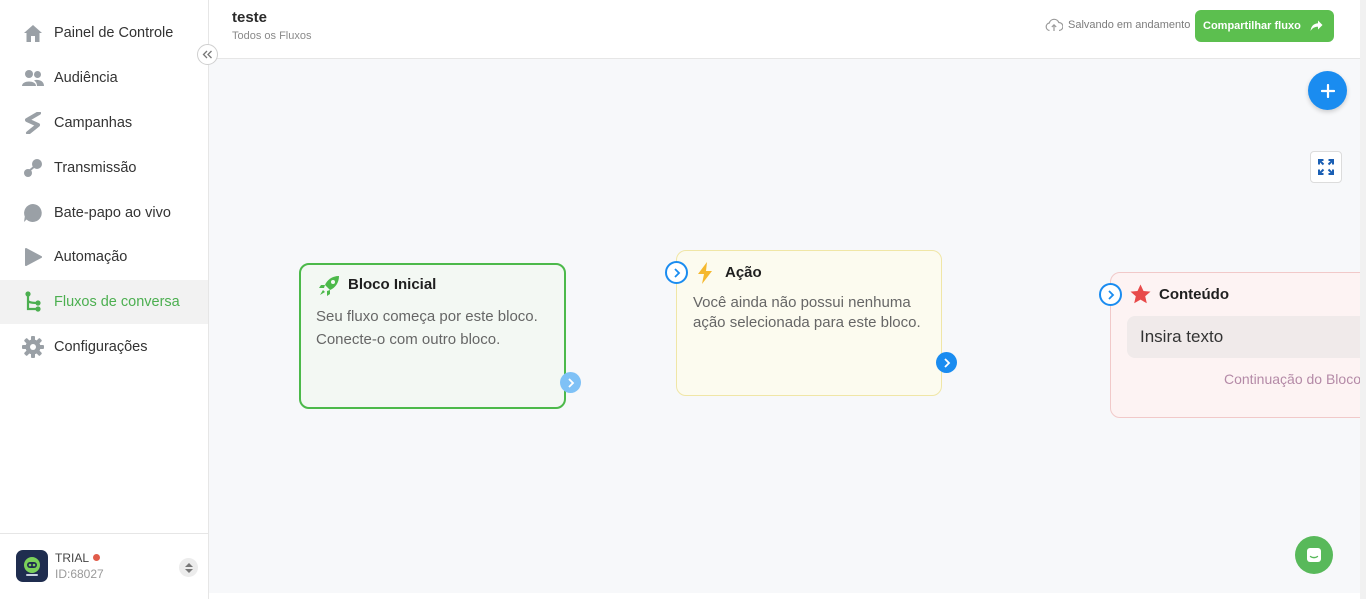 This screenshot has width=1366, height=599. I want to click on sidebar-item-broadcast: Transmissão, so click(104, 168).